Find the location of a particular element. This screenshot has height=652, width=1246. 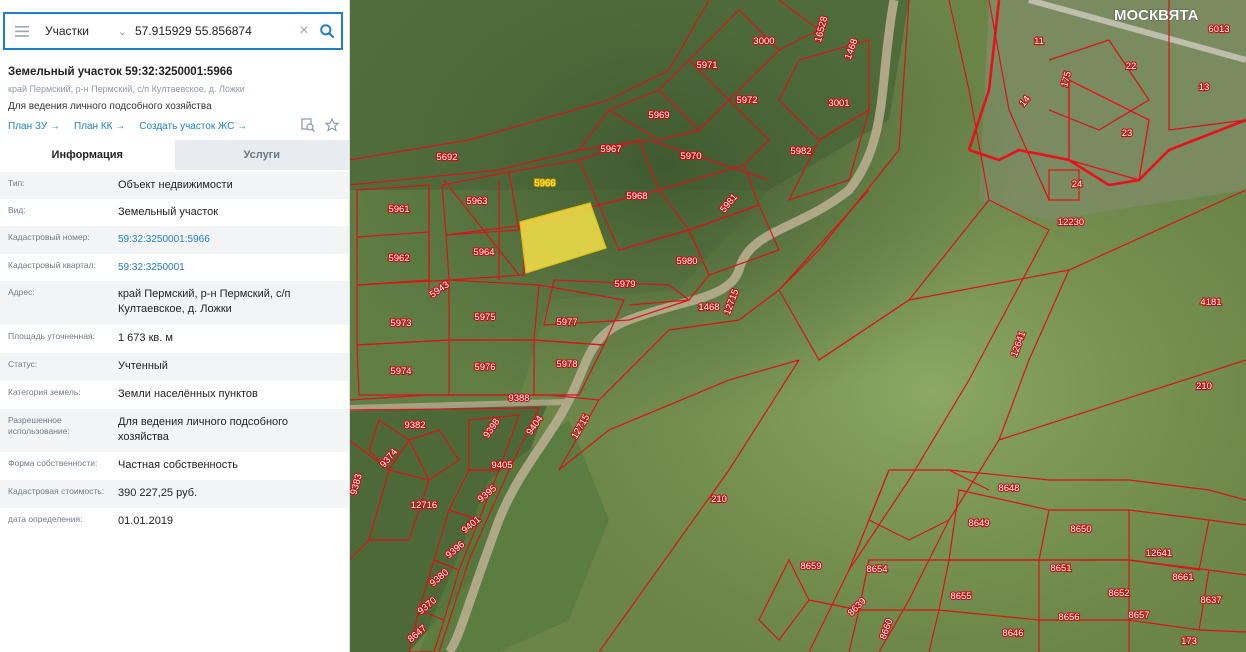

info-row: Кадастровый квартал: 59:32:3250001 is located at coordinates (174, 267).